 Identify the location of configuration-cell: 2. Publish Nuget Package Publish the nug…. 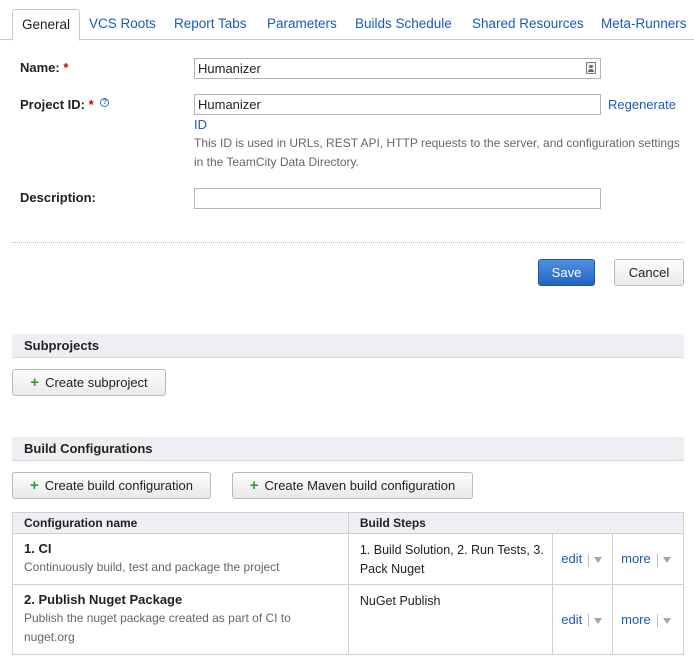
(180, 619).